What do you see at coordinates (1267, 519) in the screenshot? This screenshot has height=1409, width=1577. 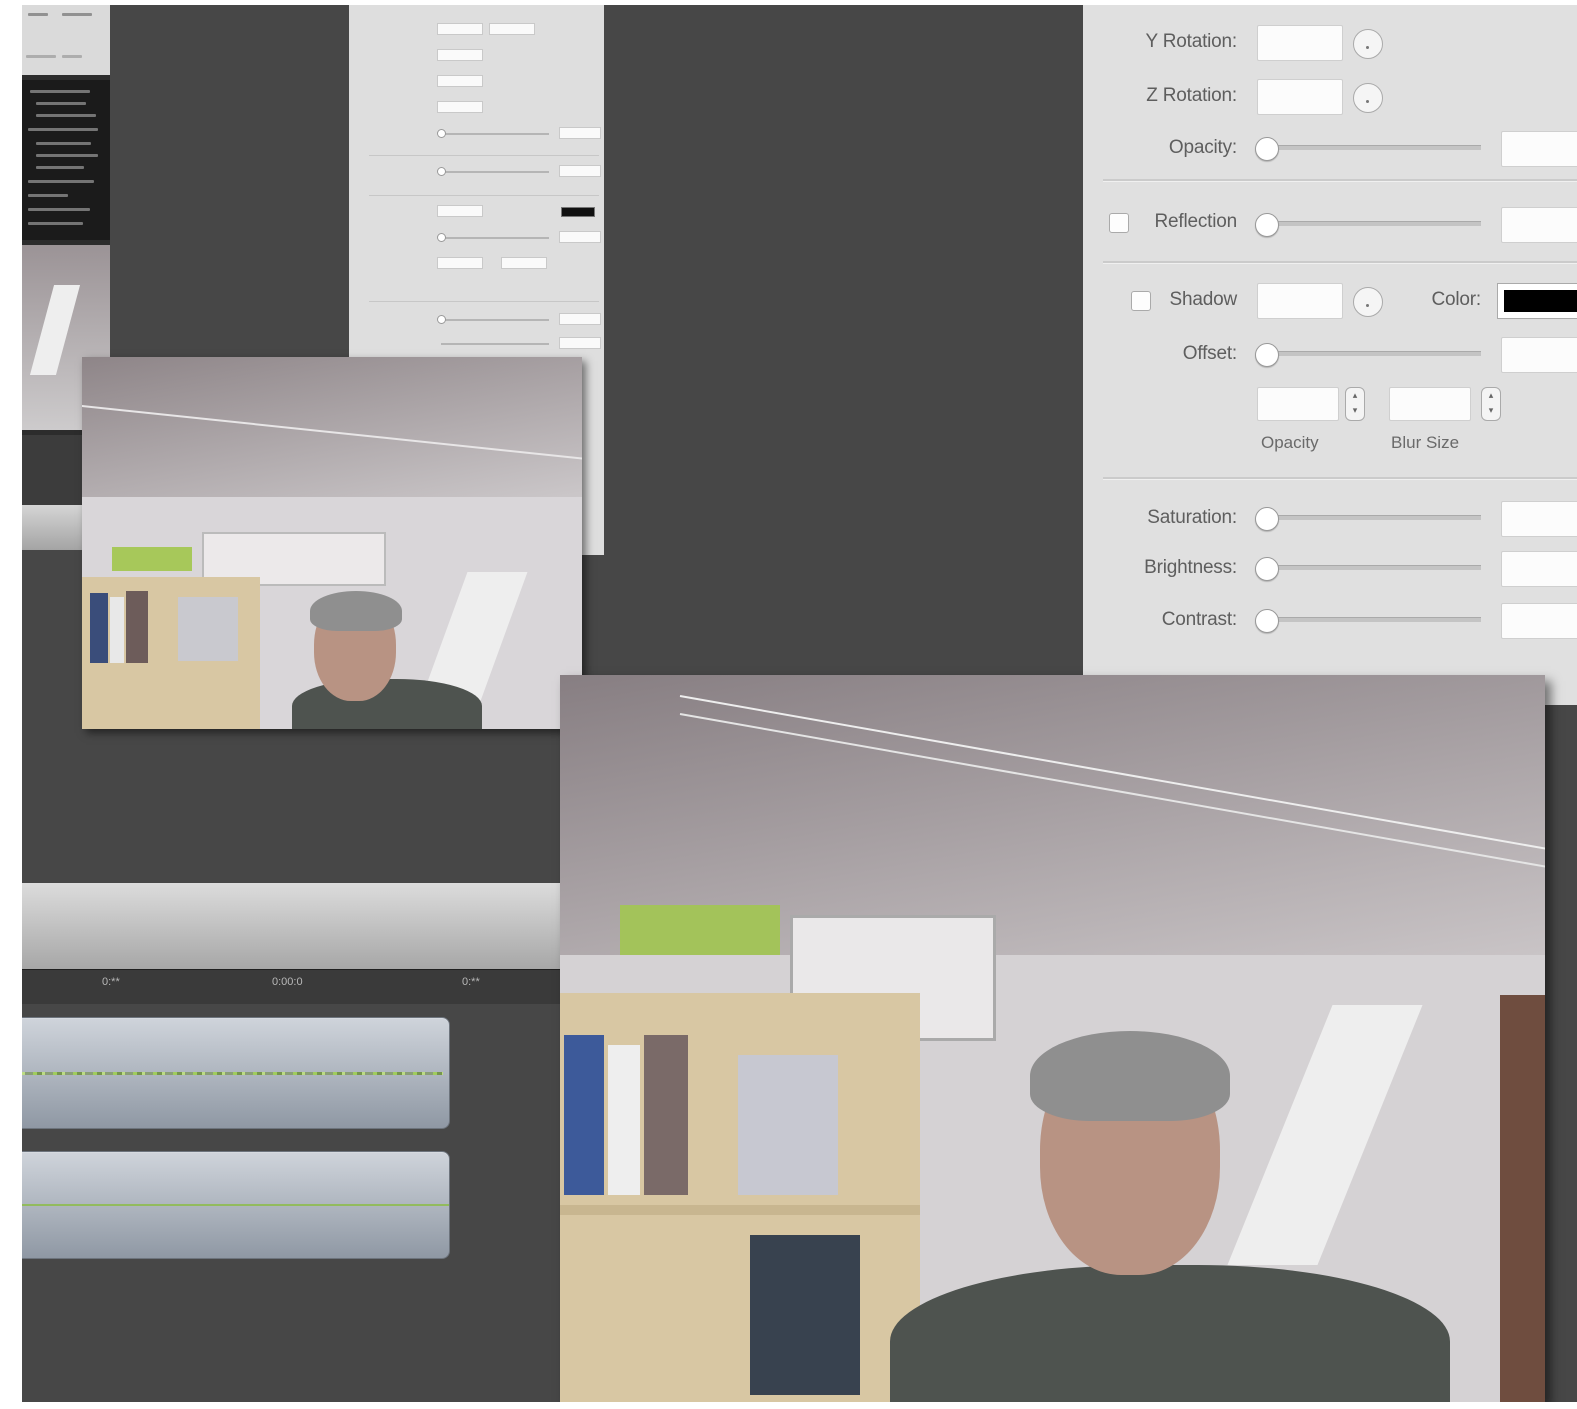 I see `saturation-slider-knob` at bounding box center [1267, 519].